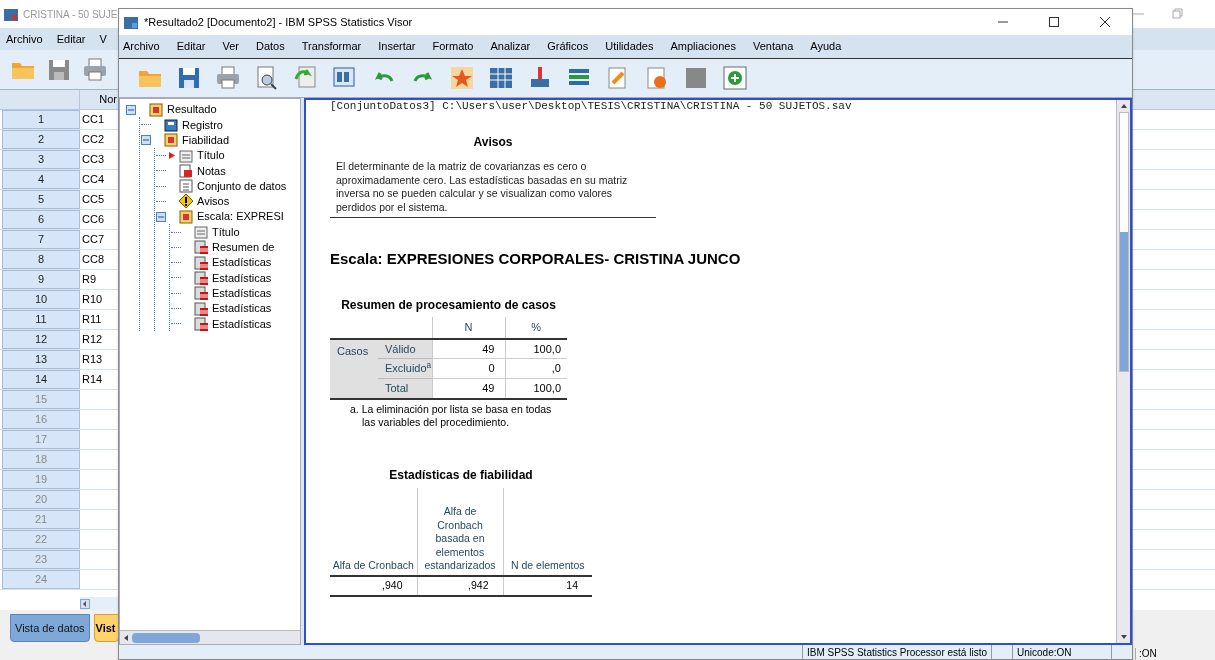 The height and width of the screenshot is (660, 1215). What do you see at coordinates (211, 171) in the screenshot?
I see `outline-item: Notas` at bounding box center [211, 171].